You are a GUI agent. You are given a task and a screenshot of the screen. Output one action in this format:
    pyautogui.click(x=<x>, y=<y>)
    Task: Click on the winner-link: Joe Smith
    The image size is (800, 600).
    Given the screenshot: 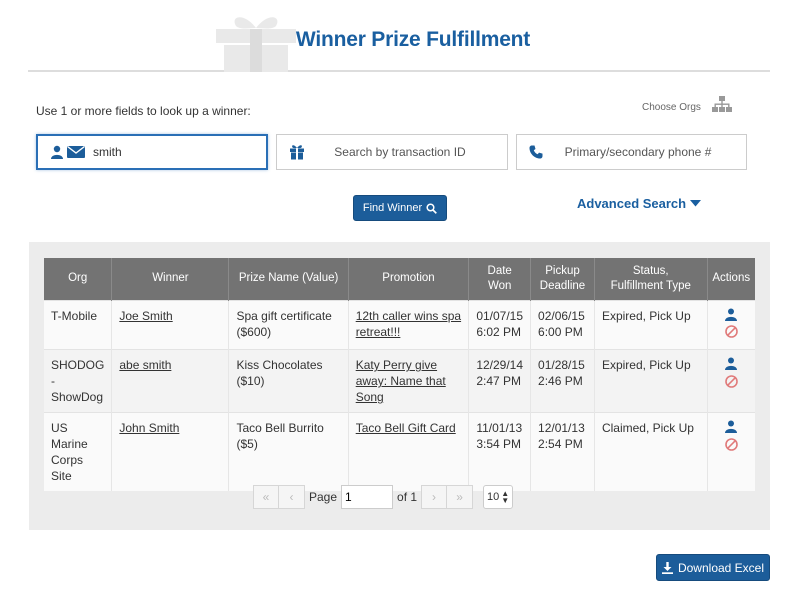 What is the action you would take?
    pyautogui.click(x=145, y=316)
    